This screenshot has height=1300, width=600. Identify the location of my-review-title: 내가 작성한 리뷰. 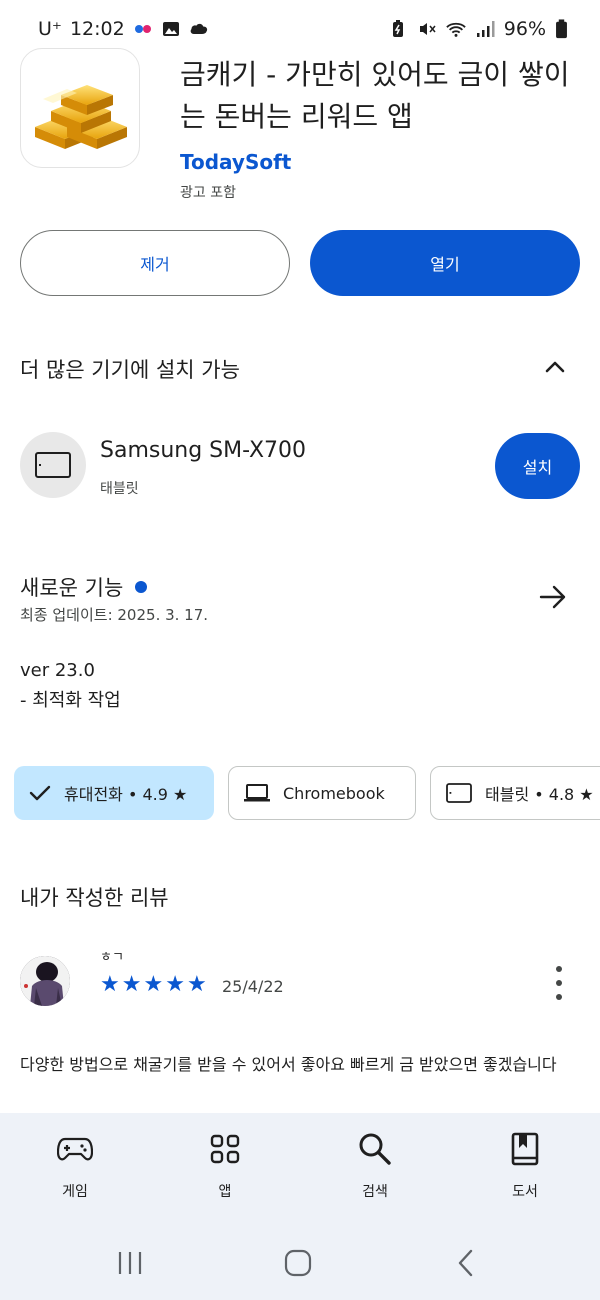
(94, 898).